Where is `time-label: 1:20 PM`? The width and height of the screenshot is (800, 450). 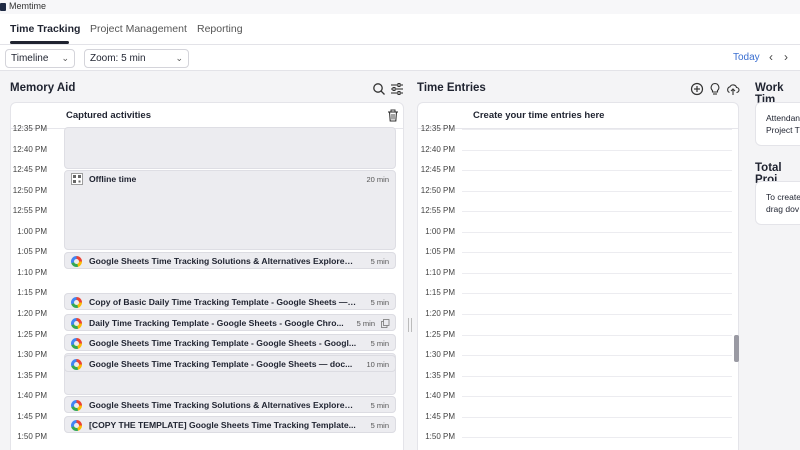 time-label: 1:20 PM is located at coordinates (32, 313).